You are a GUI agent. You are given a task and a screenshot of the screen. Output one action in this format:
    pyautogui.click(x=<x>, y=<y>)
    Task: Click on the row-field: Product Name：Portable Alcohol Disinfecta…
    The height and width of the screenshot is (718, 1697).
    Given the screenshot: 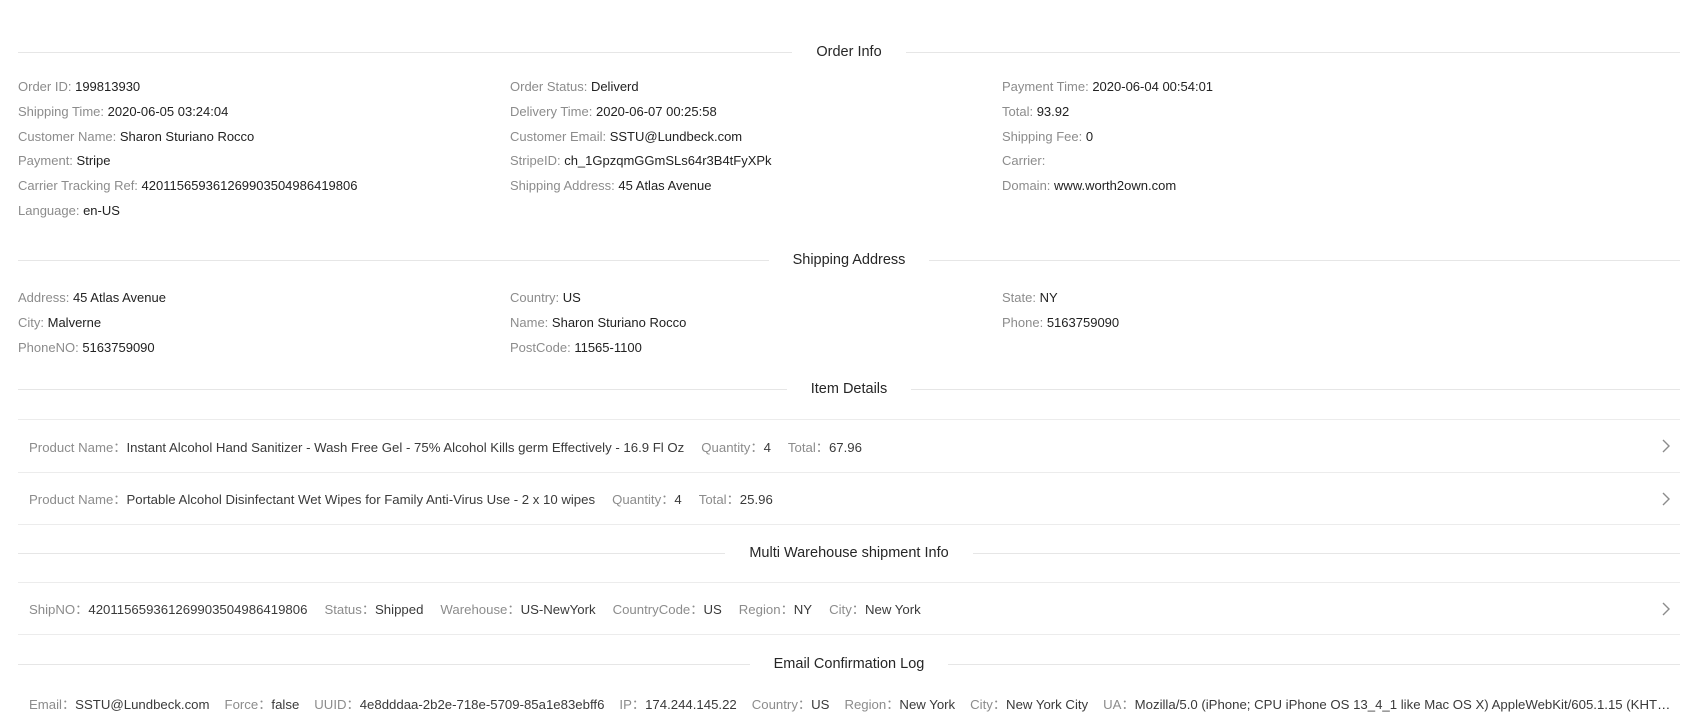 What is the action you would take?
    pyautogui.click(x=312, y=499)
    